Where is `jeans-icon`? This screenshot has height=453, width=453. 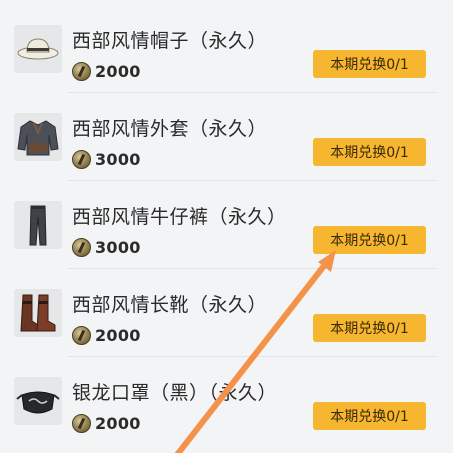
jeans-icon is located at coordinates (38, 225).